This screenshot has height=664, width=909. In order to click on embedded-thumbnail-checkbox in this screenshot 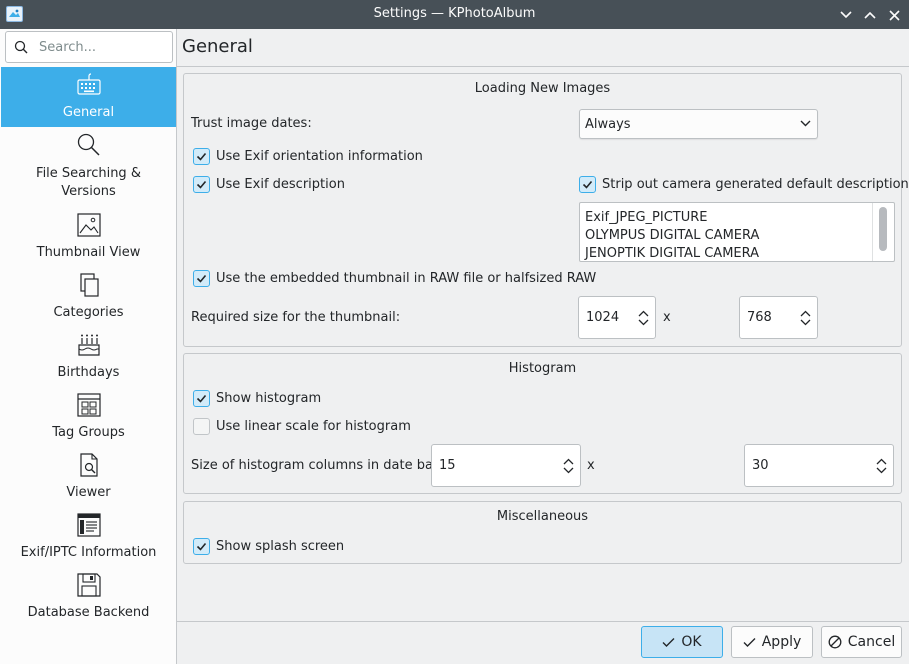, I will do `click(201, 278)`.